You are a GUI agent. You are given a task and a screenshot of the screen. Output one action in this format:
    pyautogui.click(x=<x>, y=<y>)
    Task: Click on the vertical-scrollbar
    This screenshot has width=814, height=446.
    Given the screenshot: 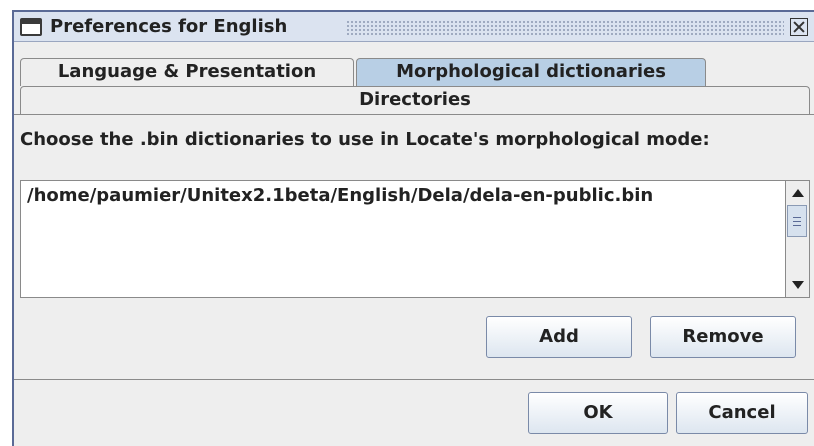 What is the action you would take?
    pyautogui.click(x=797, y=239)
    